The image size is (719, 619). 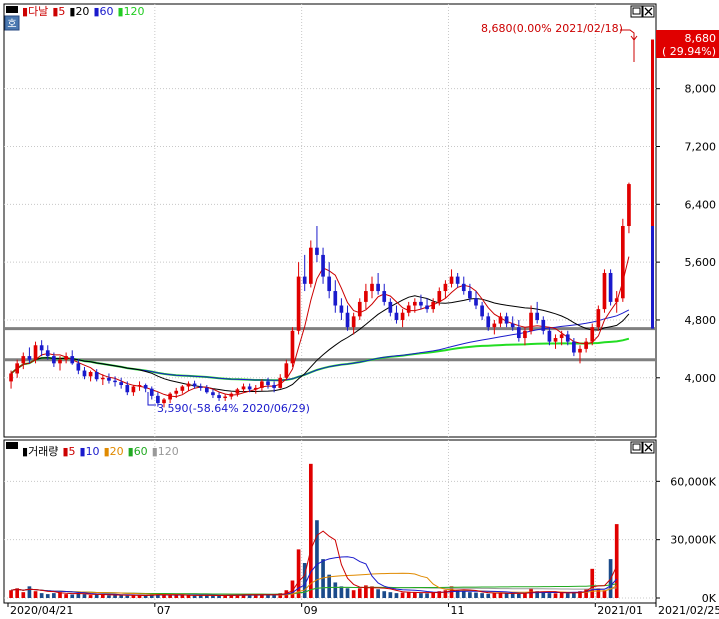 I want to click on legend-entry: 60, so click(x=107, y=11).